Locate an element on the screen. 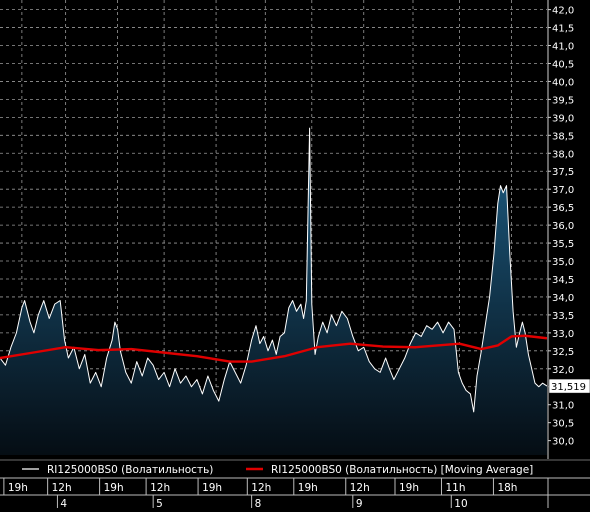 Image resolution: width=590 pixels, height=512 pixels. x-day-tick-label: 10 is located at coordinates (460, 503).